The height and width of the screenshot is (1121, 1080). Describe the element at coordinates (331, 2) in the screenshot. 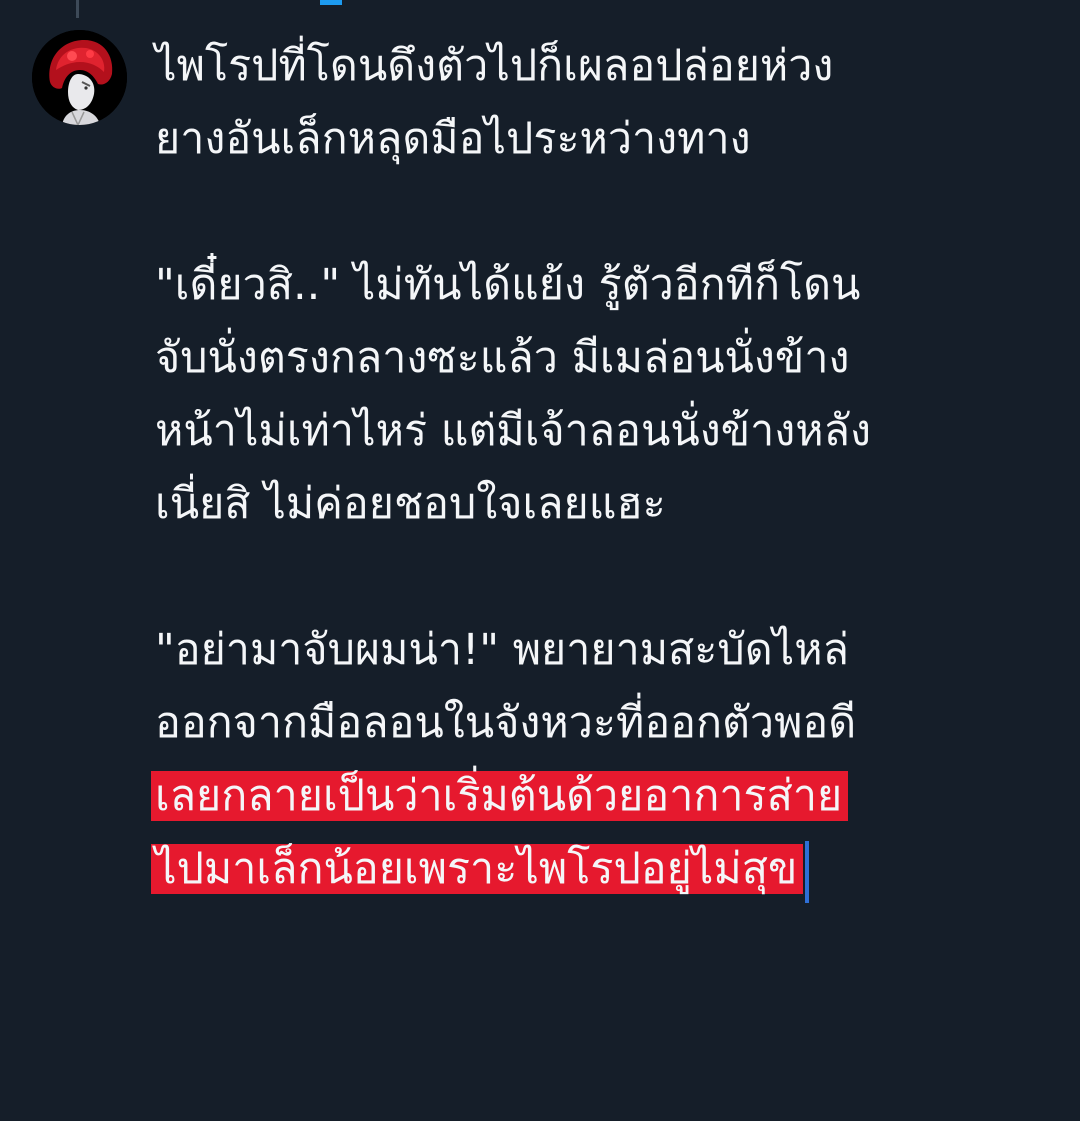

I see `selection-handle` at that location.